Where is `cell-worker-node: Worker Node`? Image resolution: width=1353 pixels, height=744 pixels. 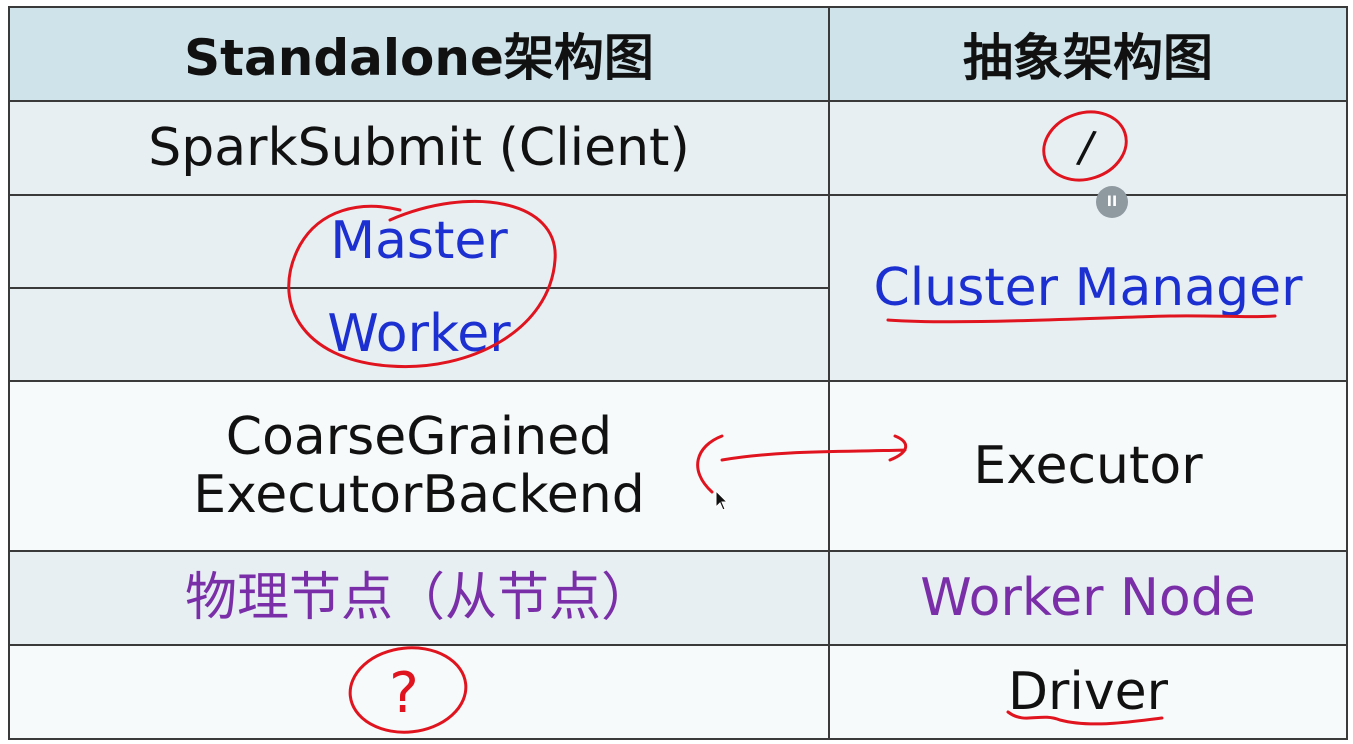 cell-worker-node: Worker Node is located at coordinates (1088, 599).